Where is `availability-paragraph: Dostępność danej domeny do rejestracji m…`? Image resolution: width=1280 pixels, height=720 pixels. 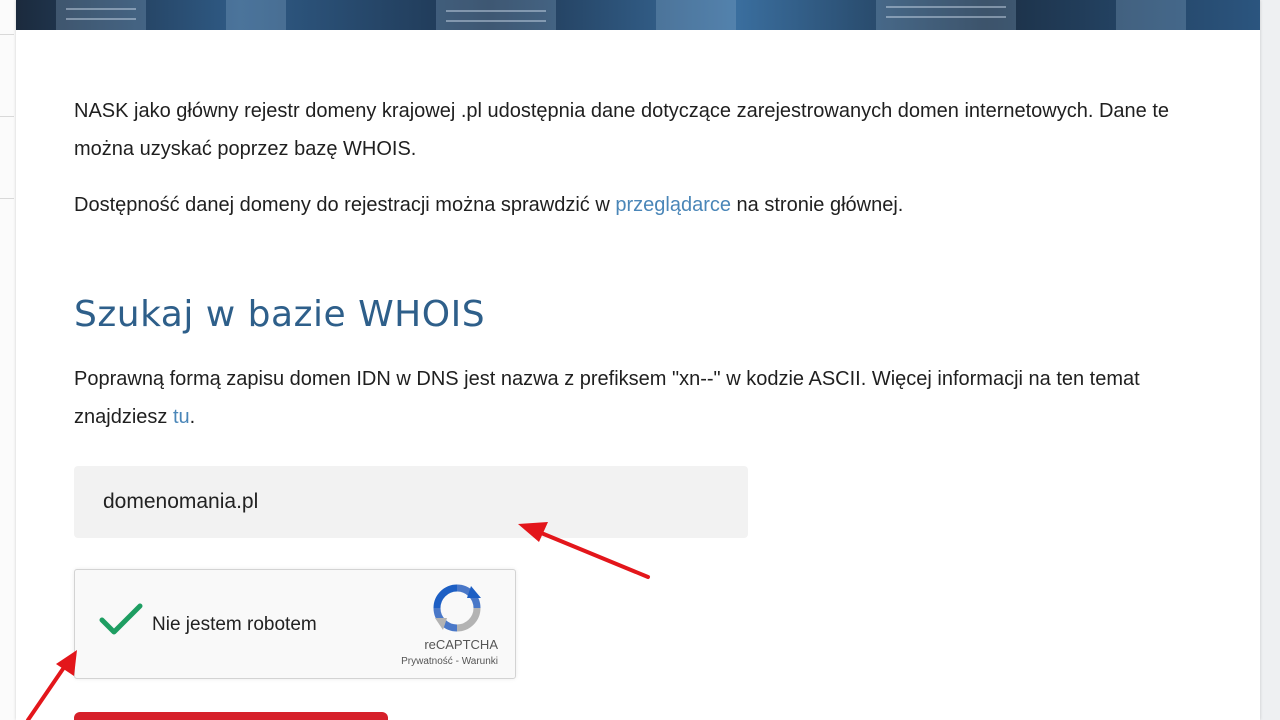 availability-paragraph: Dostępność danej domeny do rejestracji m… is located at coordinates (649, 205).